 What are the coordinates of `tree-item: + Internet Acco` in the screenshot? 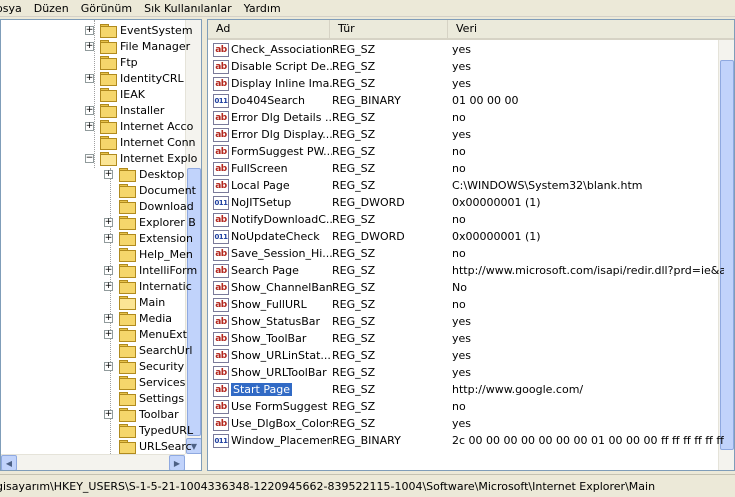 It's located at (139, 126).